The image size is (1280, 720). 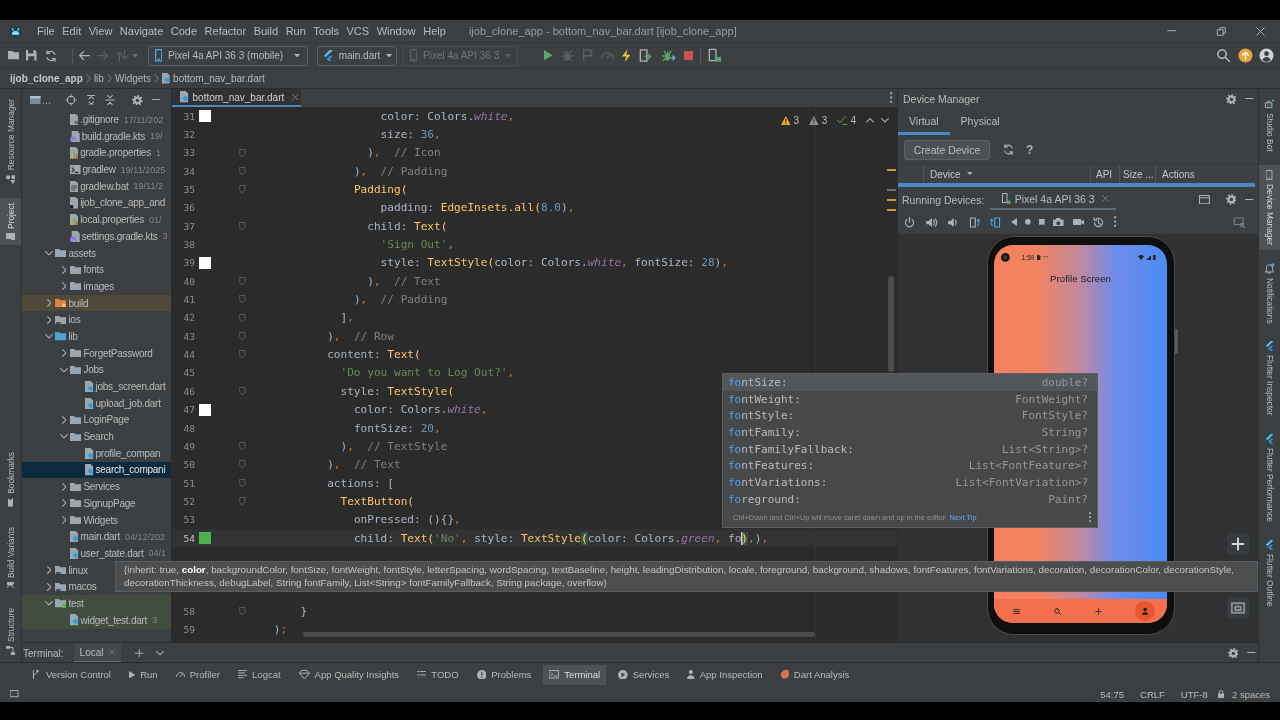 What do you see at coordinates (96, 303) in the screenshot?
I see `tree-item: build` at bounding box center [96, 303].